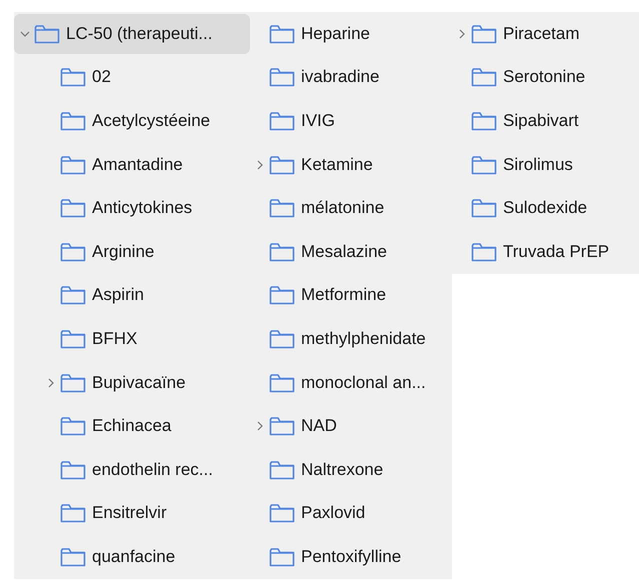 The image size is (639, 582). Describe the element at coordinates (545, 78) in the screenshot. I see `tree-item: Serotonine` at that location.